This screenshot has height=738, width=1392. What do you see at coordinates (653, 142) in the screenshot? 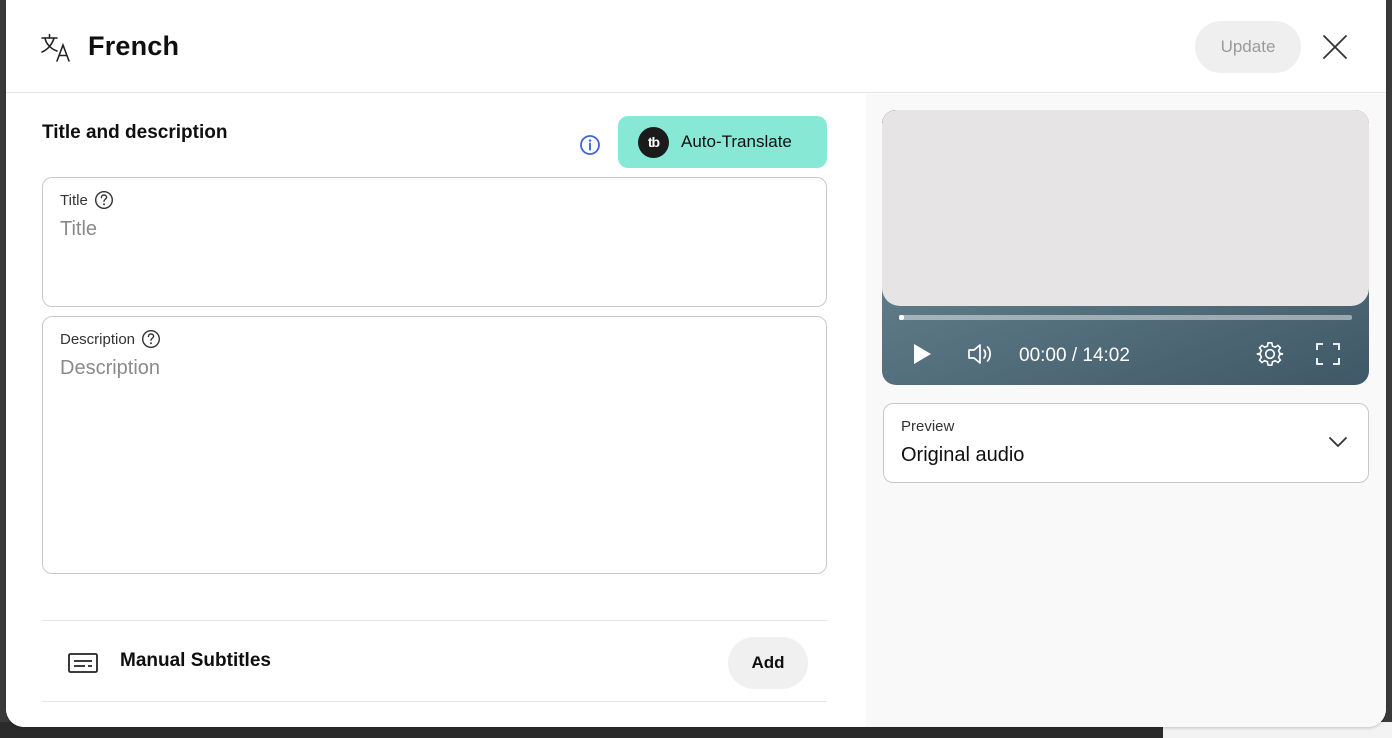
I see `tubebuddy-logo: tb` at bounding box center [653, 142].